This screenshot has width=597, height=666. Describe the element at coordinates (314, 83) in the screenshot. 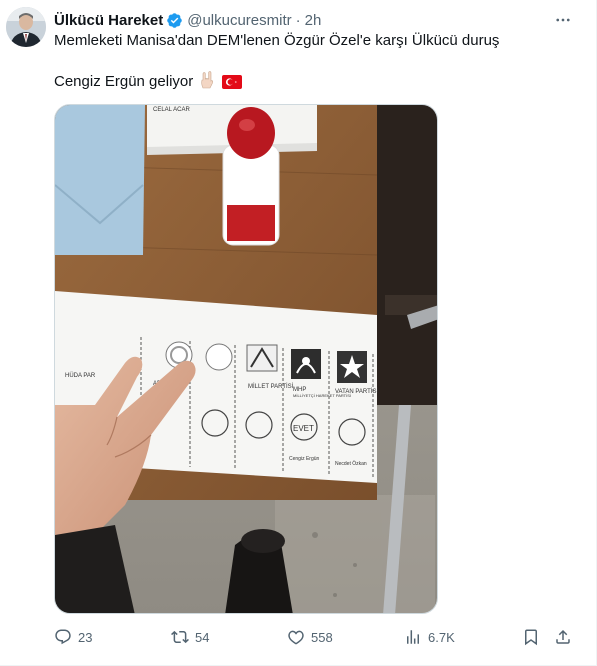

I see `tweet-text-line2: Cengiz Ergün geliyor` at that location.